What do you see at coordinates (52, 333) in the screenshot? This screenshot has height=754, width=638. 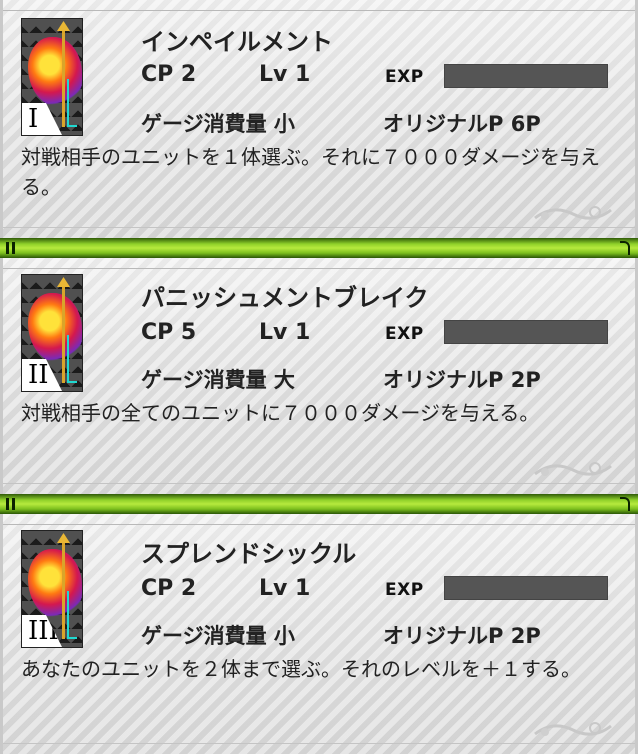 I see `skill-card-art: II` at bounding box center [52, 333].